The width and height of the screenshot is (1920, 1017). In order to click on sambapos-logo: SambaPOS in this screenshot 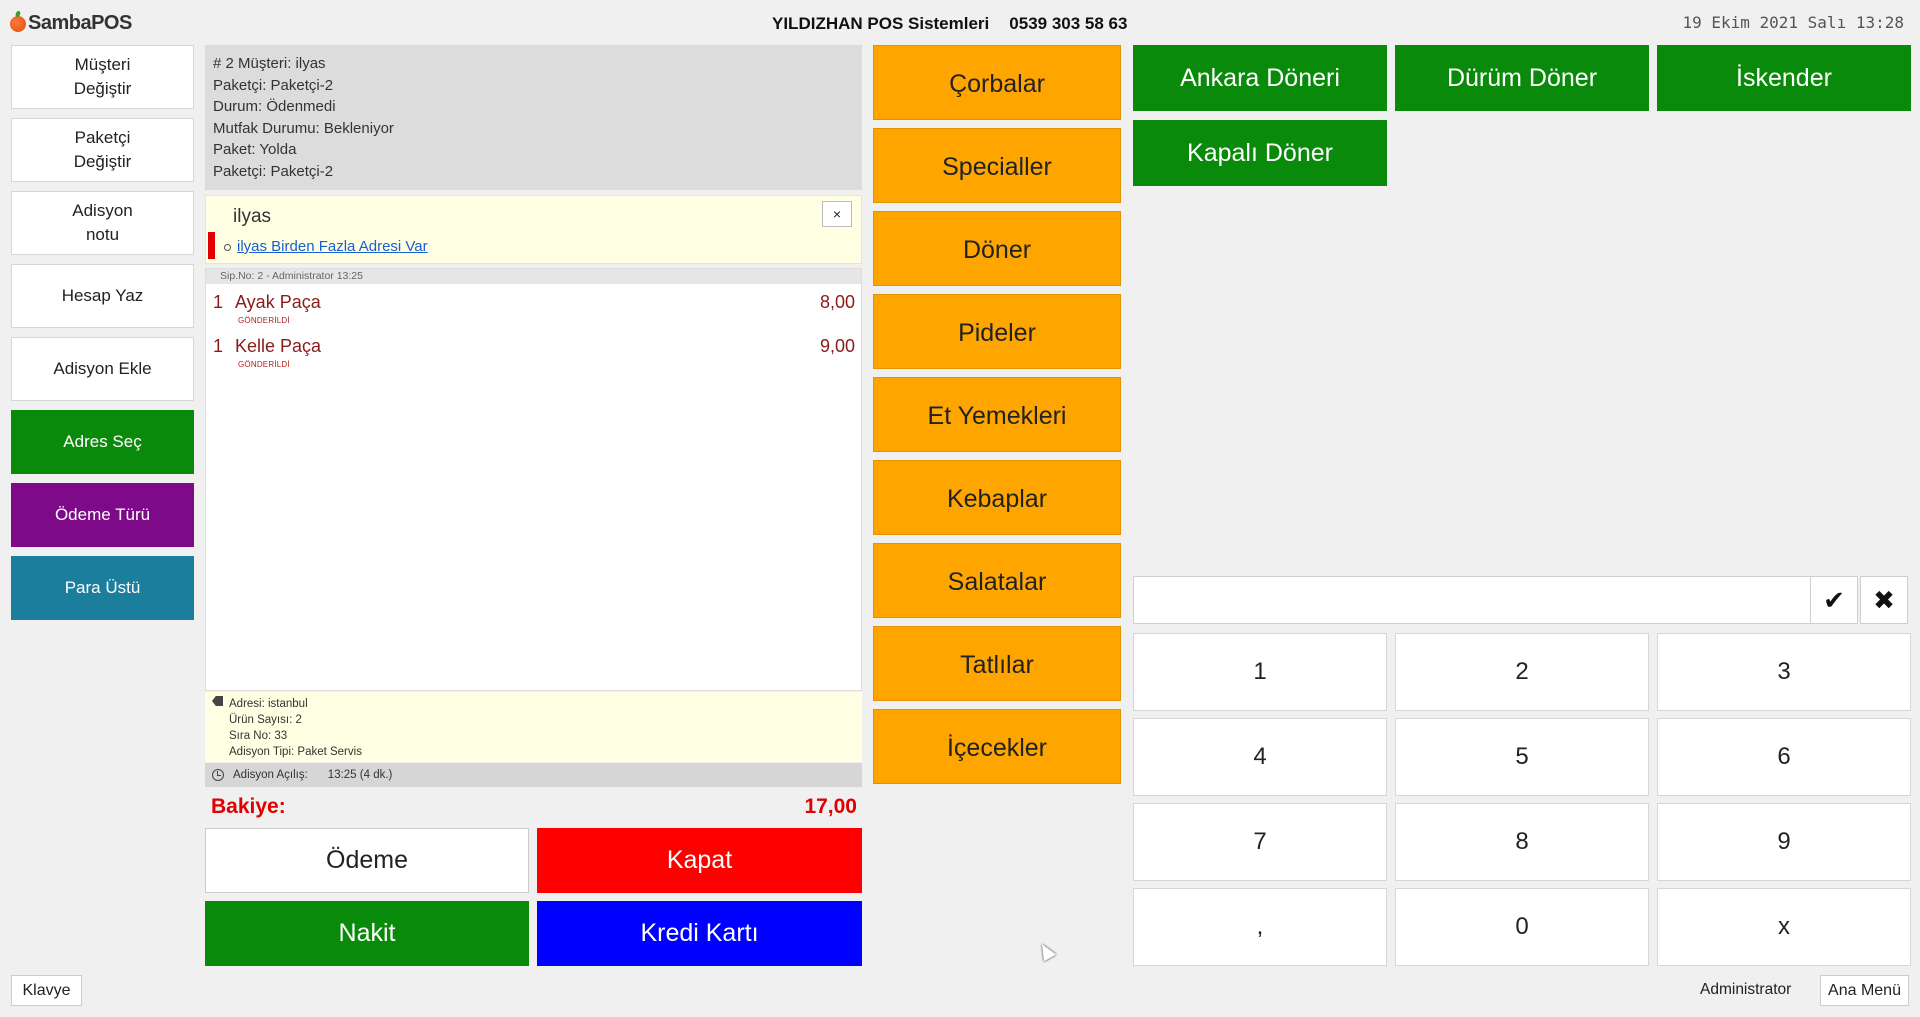, I will do `click(71, 23)`.